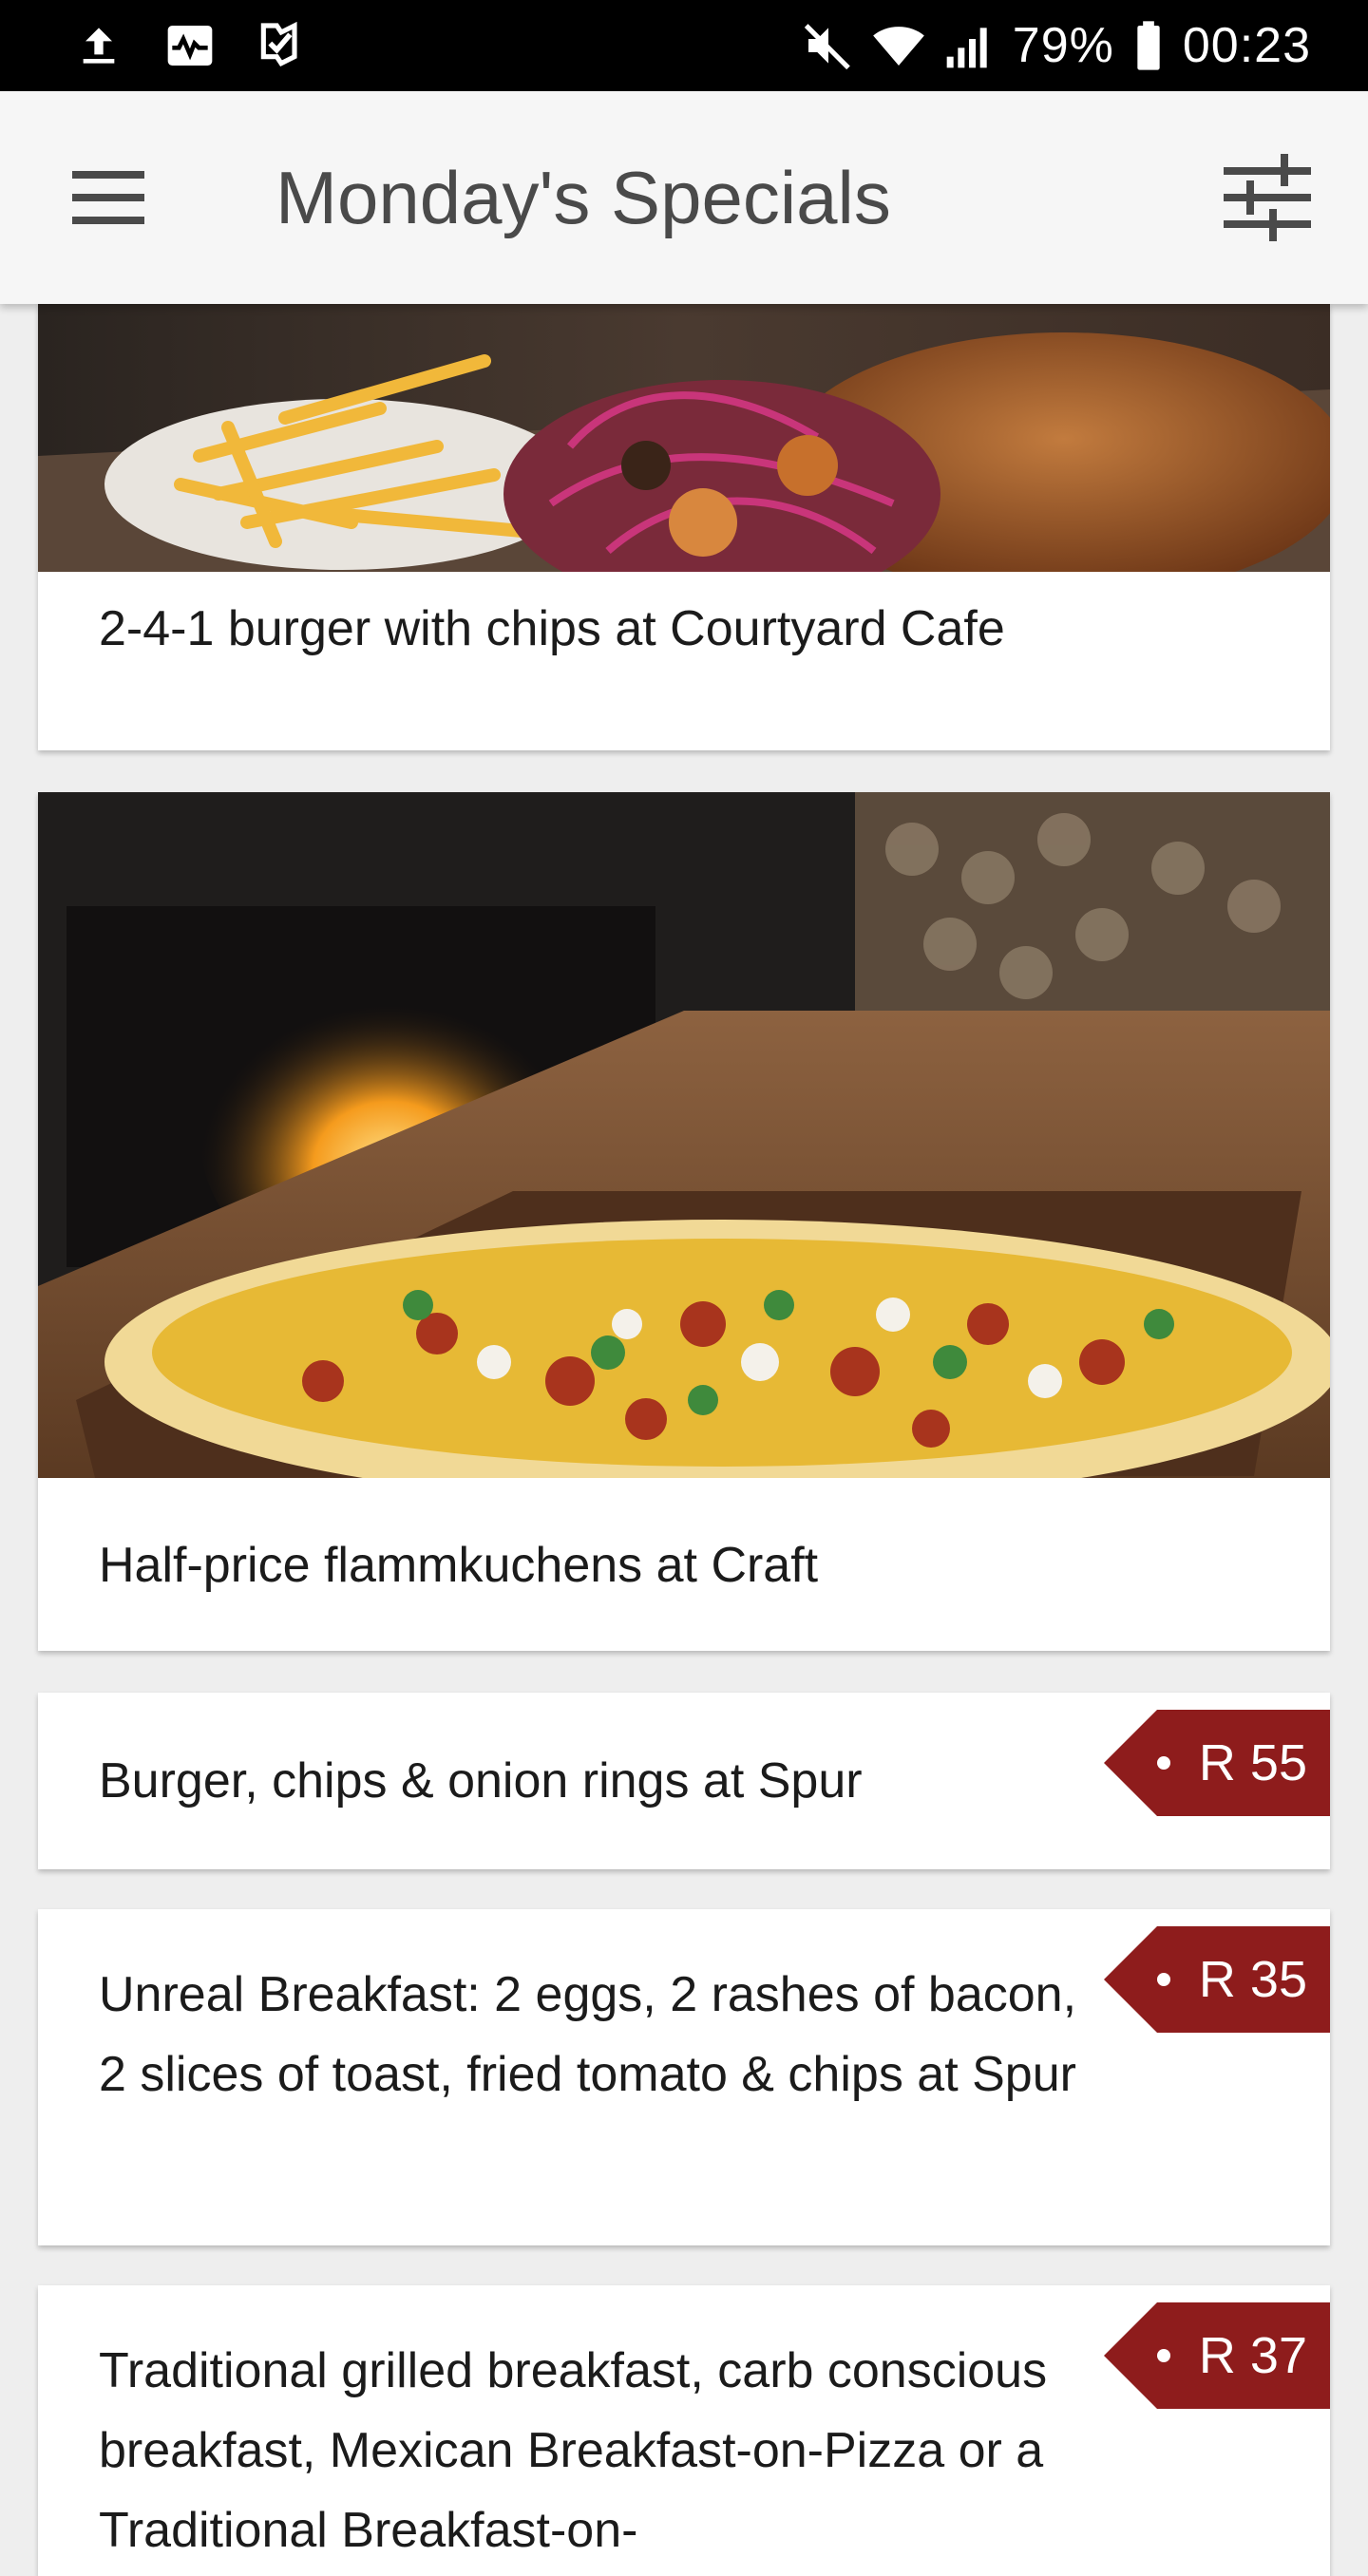  I want to click on price-value: R 55, so click(1252, 1762).